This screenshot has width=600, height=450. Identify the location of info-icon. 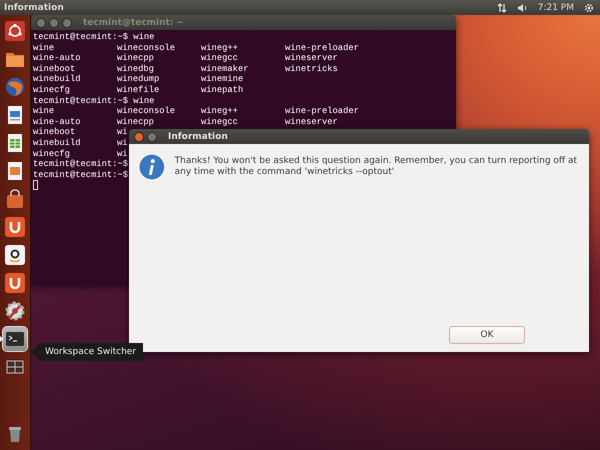
(152, 167).